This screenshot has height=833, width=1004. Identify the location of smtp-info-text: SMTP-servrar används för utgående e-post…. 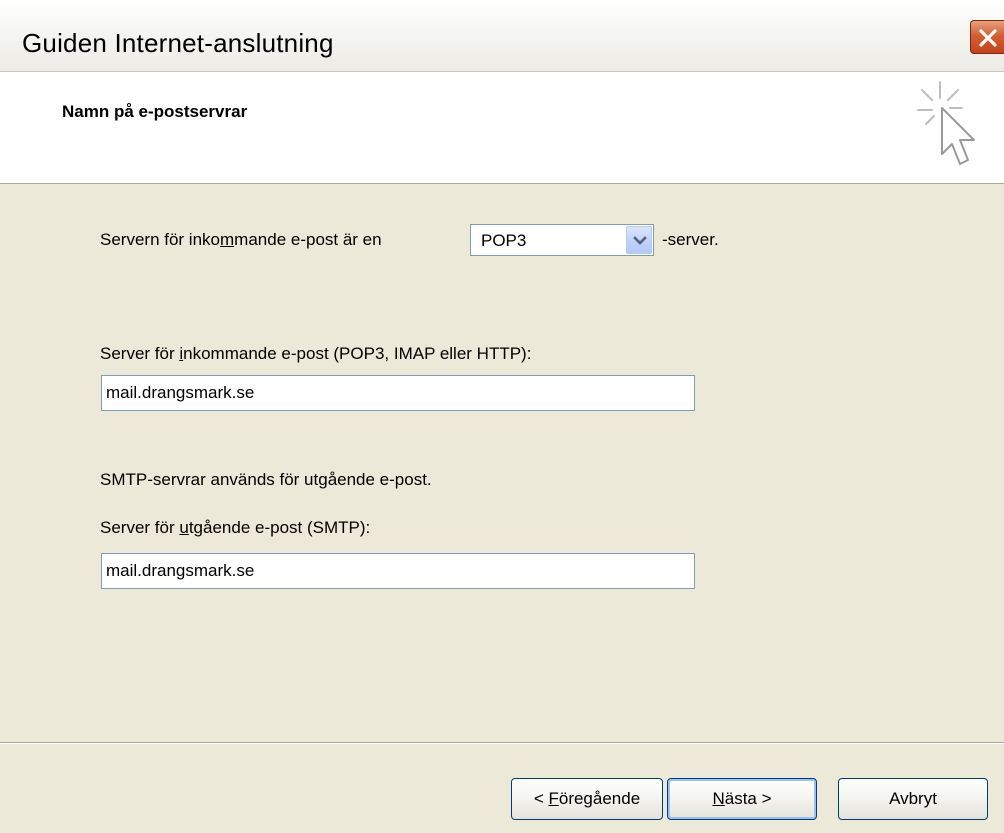
(266, 479).